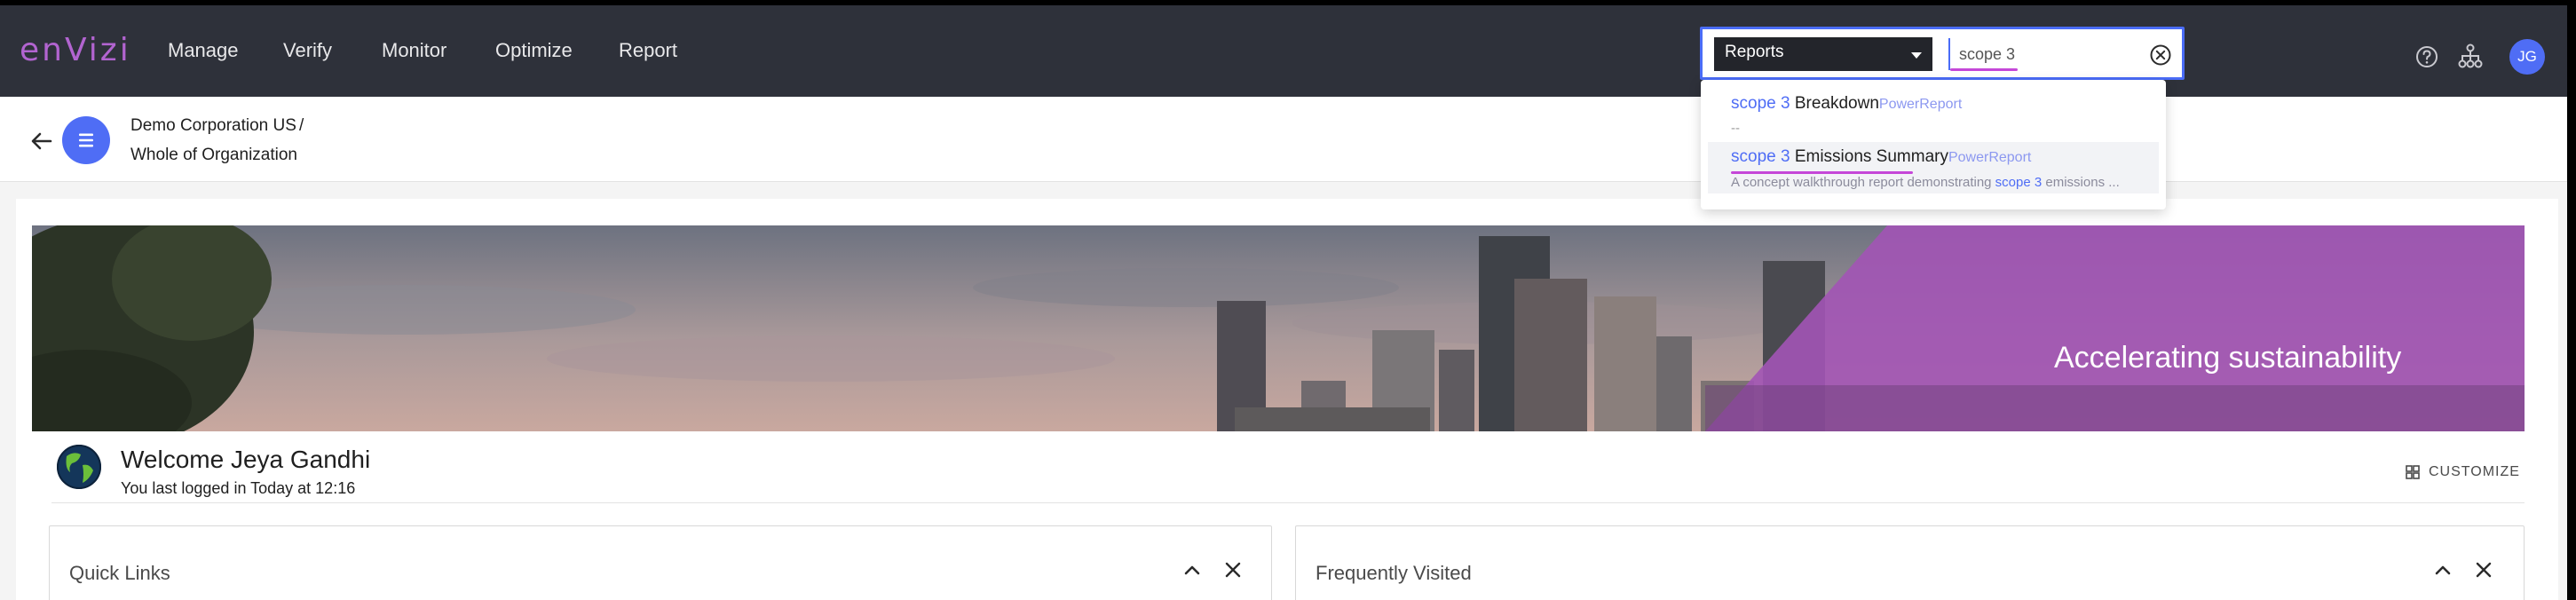 Image resolution: width=2576 pixels, height=600 pixels. I want to click on frequently-visited-title: Frequently Visited, so click(1394, 573).